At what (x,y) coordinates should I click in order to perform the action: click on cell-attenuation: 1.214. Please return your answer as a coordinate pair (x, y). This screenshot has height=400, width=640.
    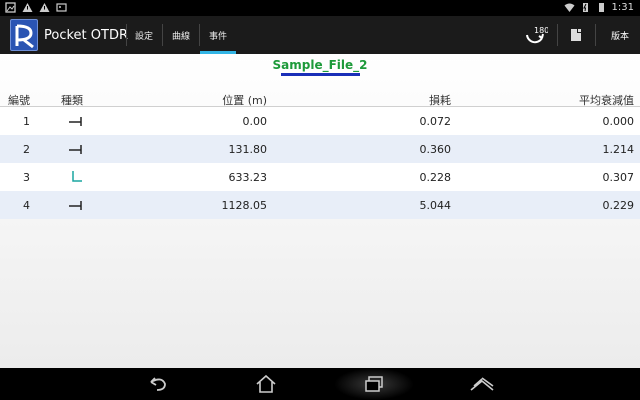
    Looking at the image, I should click on (618, 149).